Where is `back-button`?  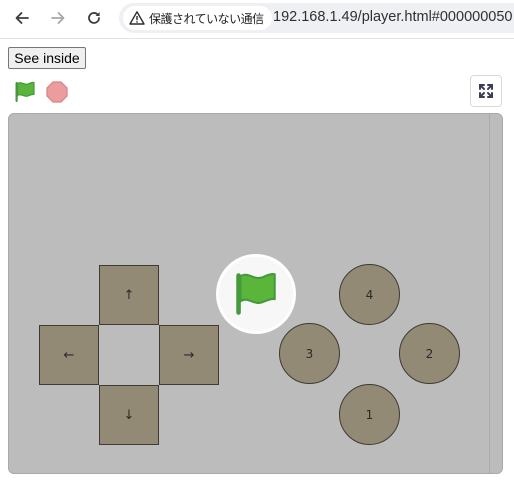
back-button is located at coordinates (22, 18).